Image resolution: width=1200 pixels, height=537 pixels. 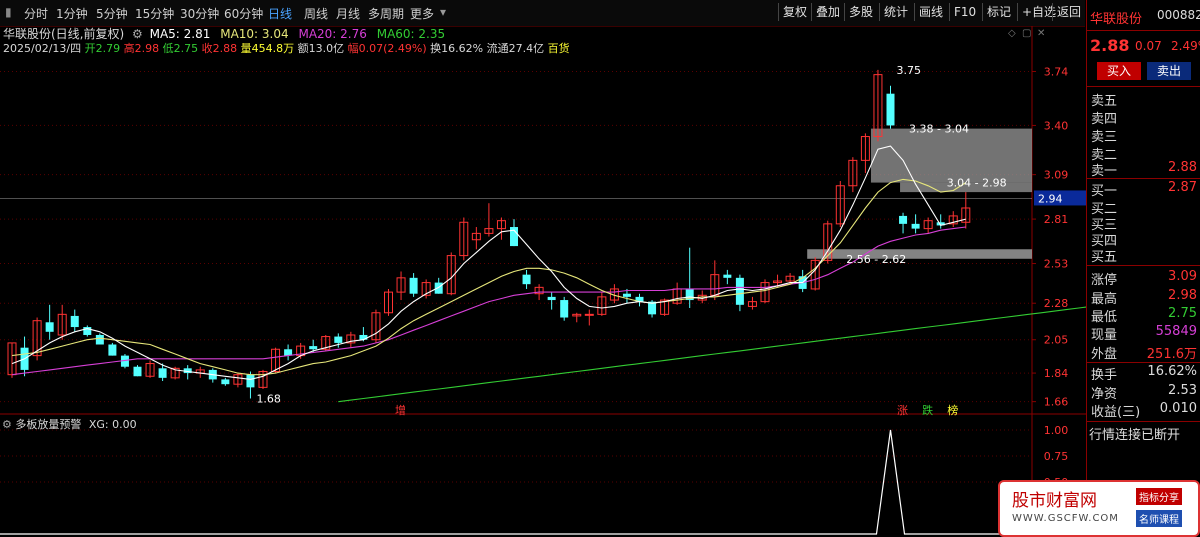 What do you see at coordinates (36, 13) in the screenshot?
I see `tab-timeshare: 分时` at bounding box center [36, 13].